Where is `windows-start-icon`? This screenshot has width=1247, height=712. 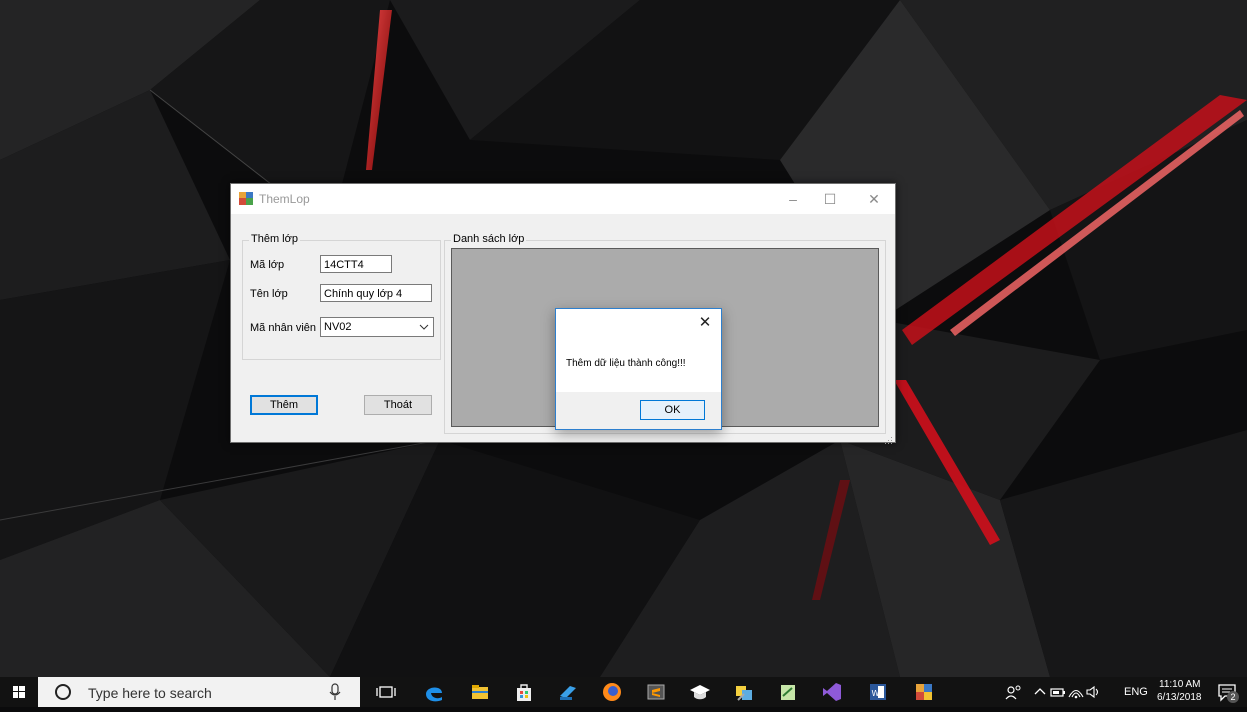
windows-start-icon is located at coordinates (19, 692).